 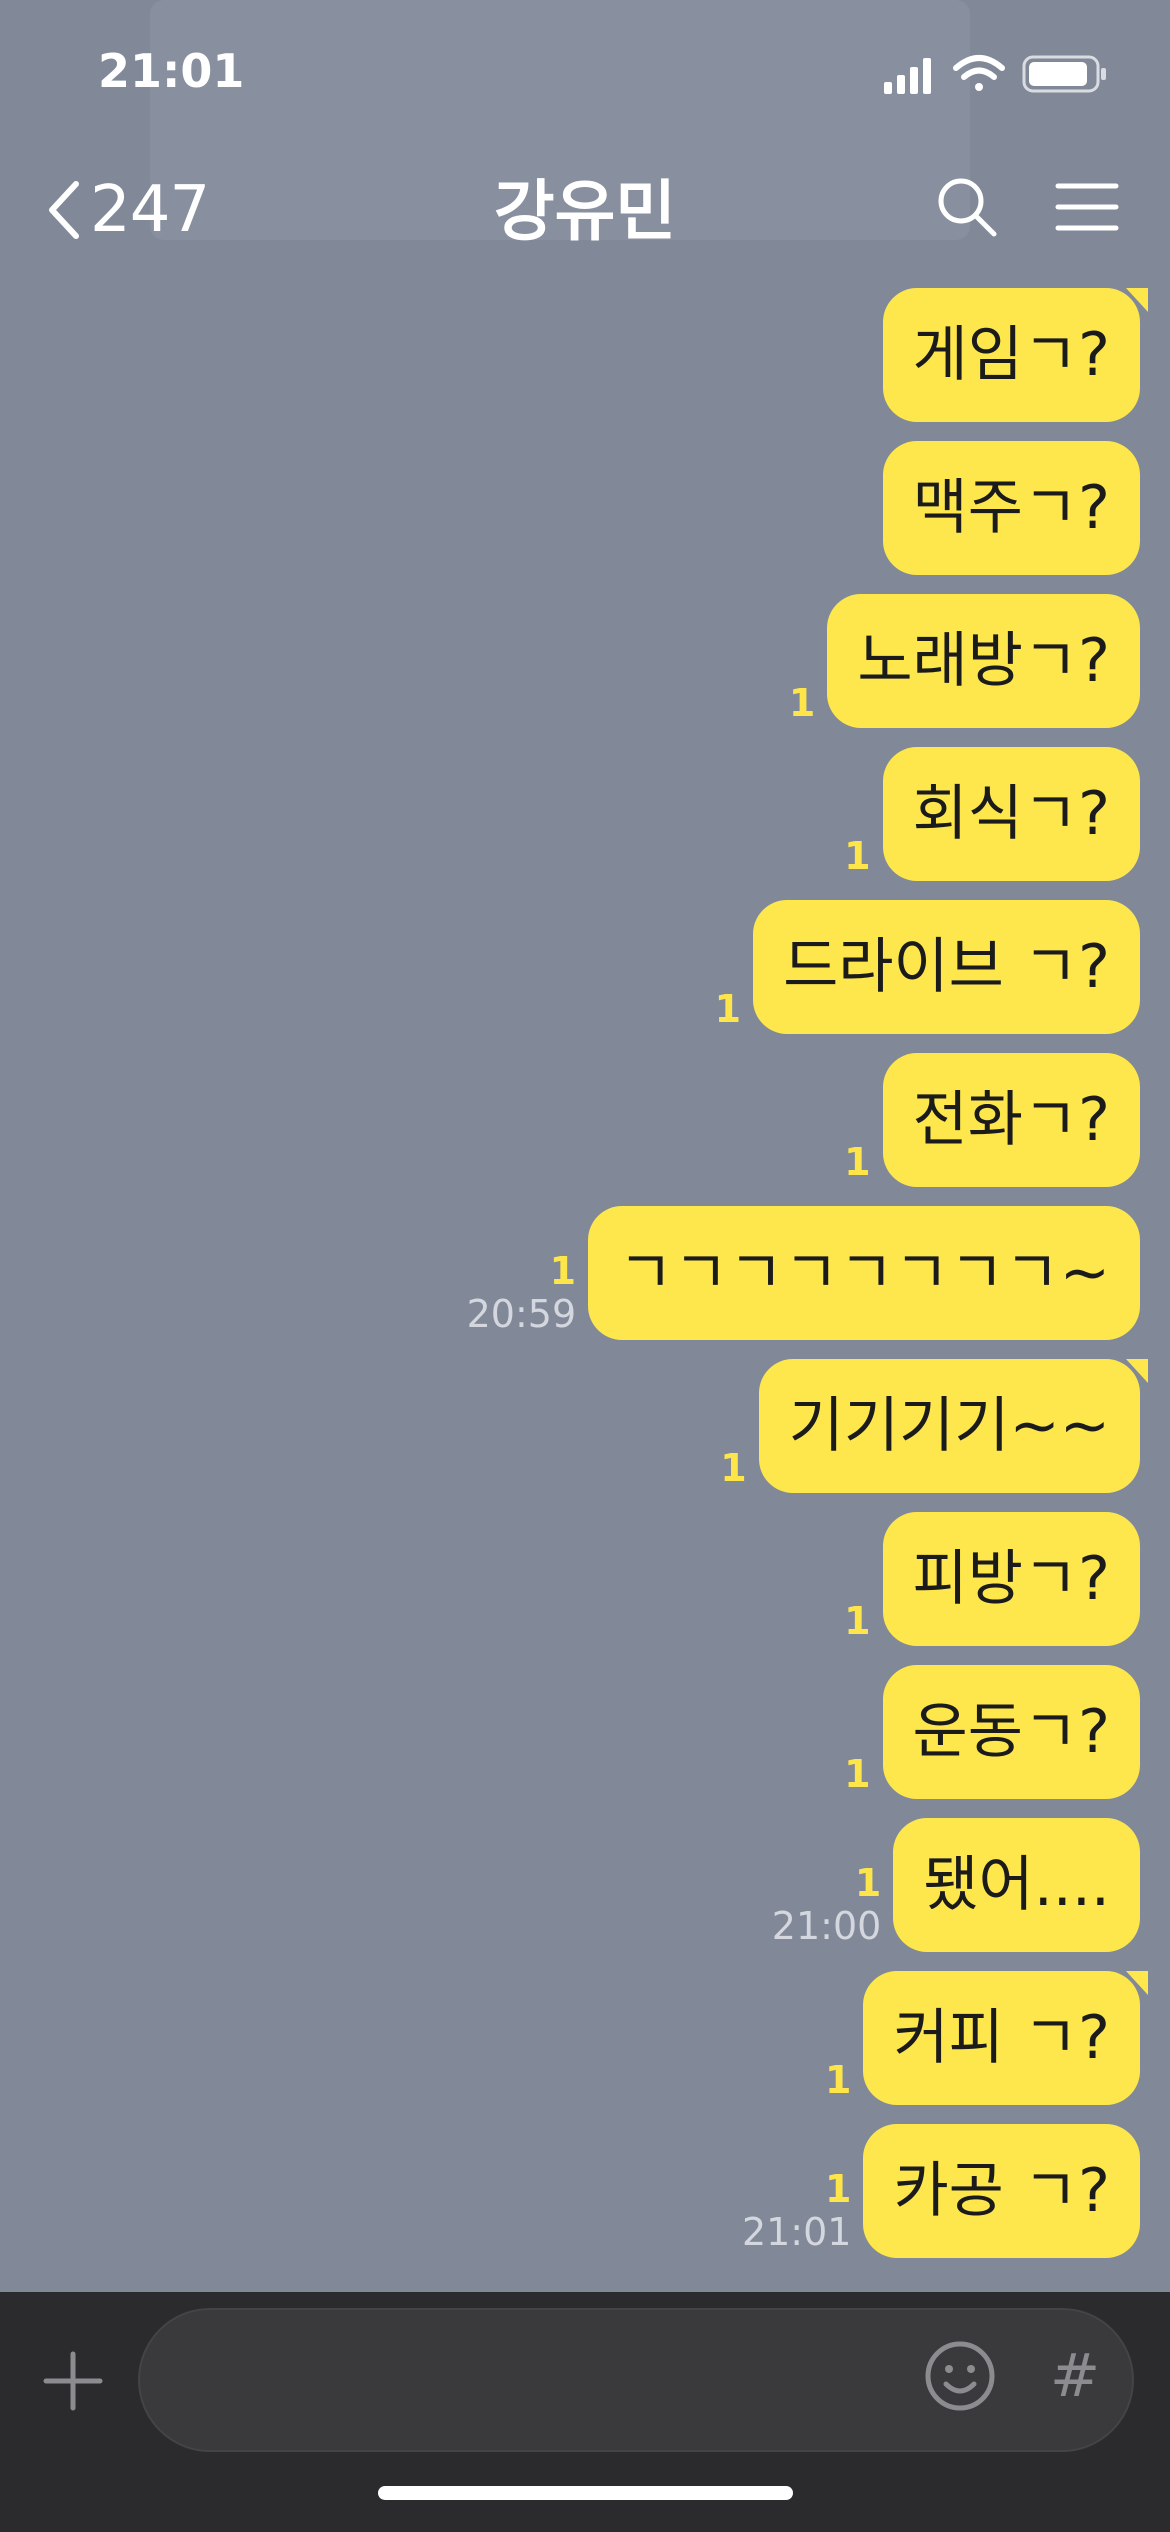 I want to click on message-row: 1 운동ㄱ?, so click(x=992, y=1732).